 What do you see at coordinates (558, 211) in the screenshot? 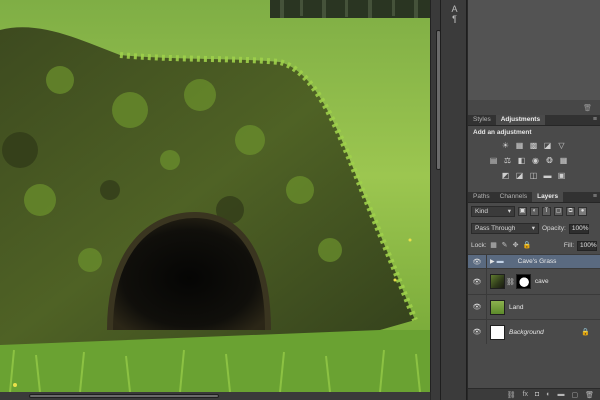
I see `filter-shape-icon: ▢` at bounding box center [558, 211].